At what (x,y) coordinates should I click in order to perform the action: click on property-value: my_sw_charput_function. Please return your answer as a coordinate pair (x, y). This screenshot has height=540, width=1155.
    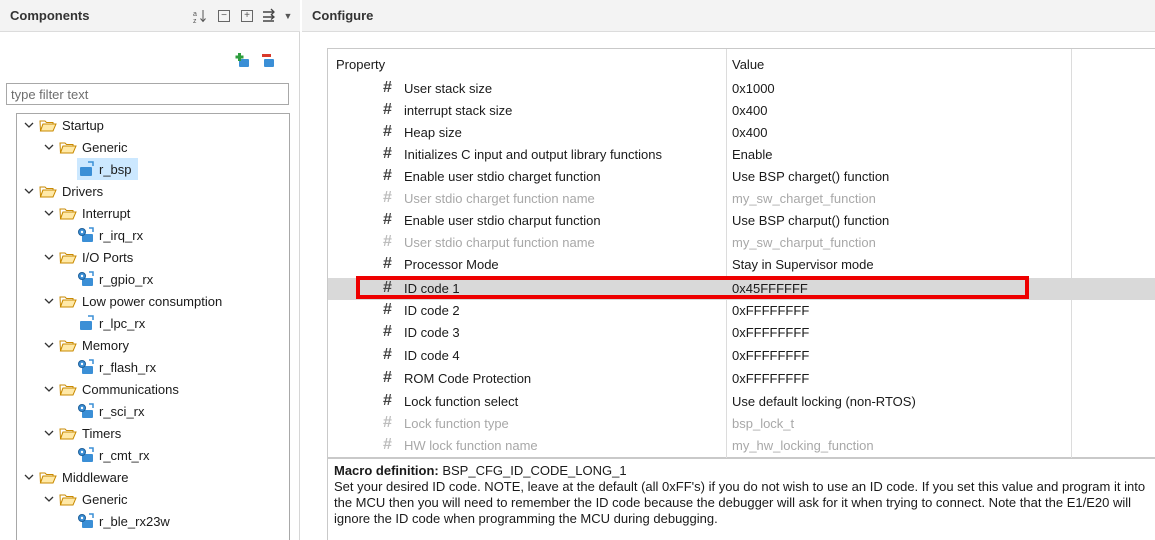
    Looking at the image, I should click on (804, 242).